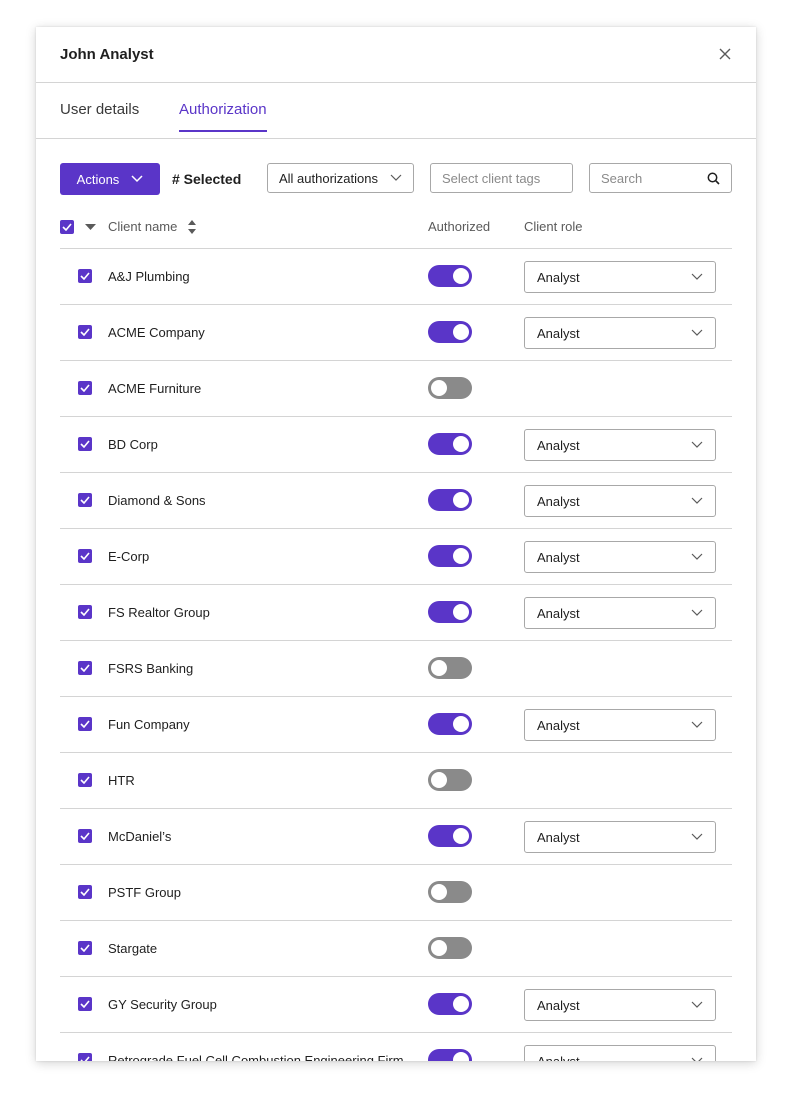 The width and height of the screenshot is (792, 1106). I want to click on modal-title: John Analyst, so click(107, 54).